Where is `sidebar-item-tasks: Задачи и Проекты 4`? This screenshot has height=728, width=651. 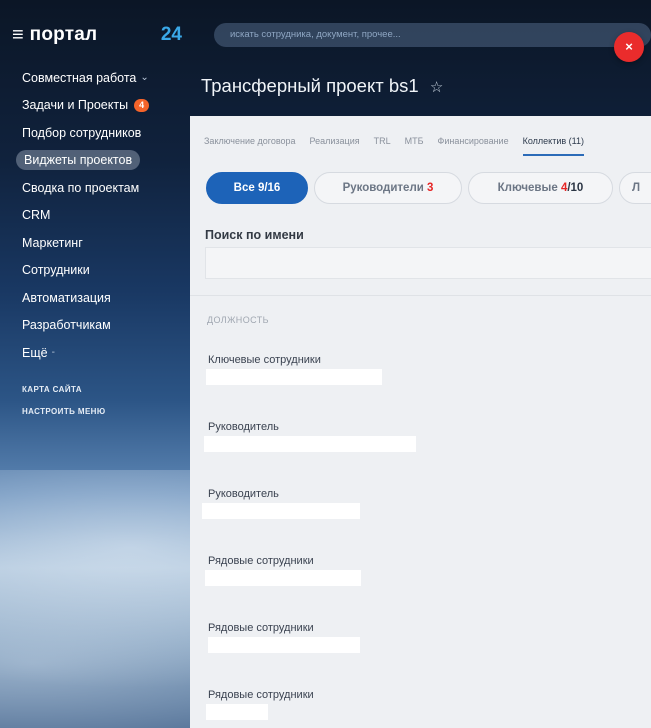
sidebar-item-tasks: Задачи и Проекты 4 is located at coordinates (104, 106).